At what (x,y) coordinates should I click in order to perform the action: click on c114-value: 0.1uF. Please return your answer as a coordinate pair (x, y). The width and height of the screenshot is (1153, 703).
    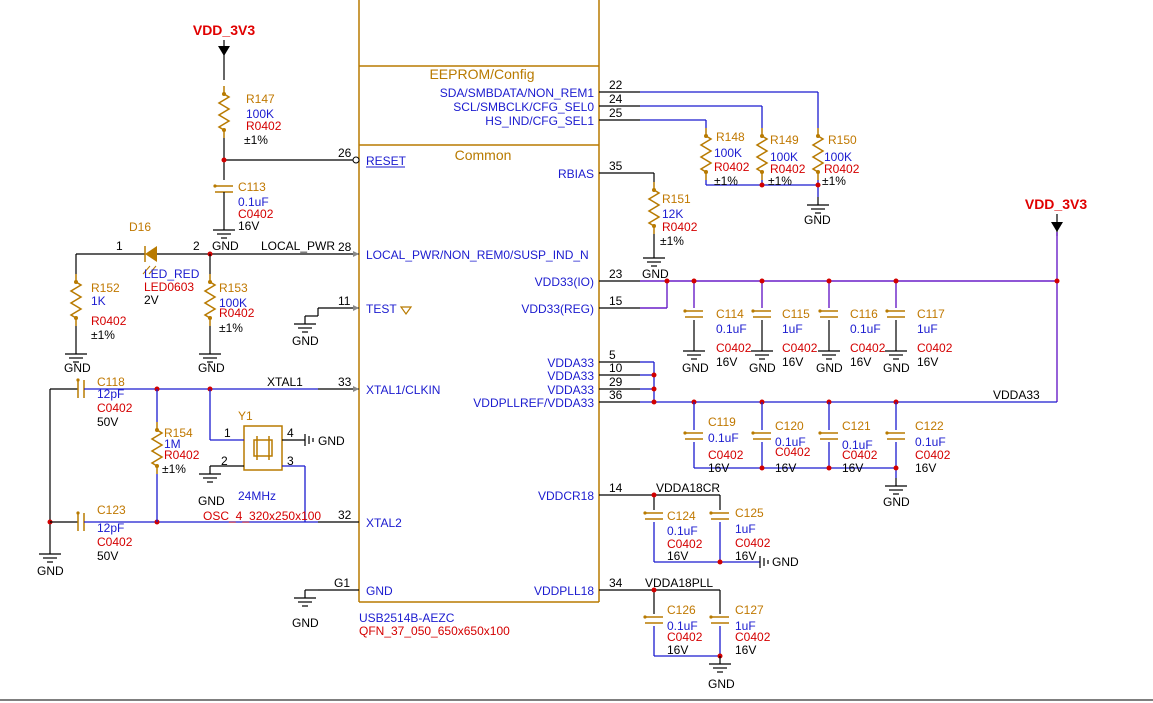
    Looking at the image, I should click on (731, 329).